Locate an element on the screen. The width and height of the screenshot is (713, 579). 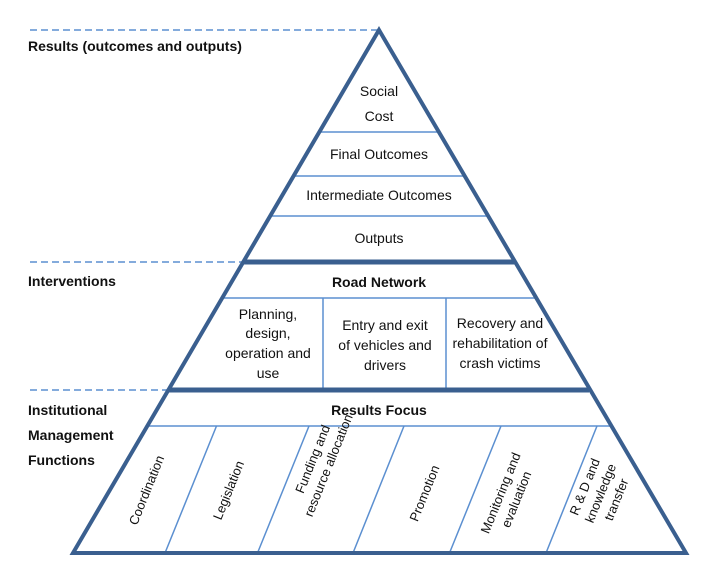
level-label-institutional-1: Institutional is located at coordinates (67, 410).